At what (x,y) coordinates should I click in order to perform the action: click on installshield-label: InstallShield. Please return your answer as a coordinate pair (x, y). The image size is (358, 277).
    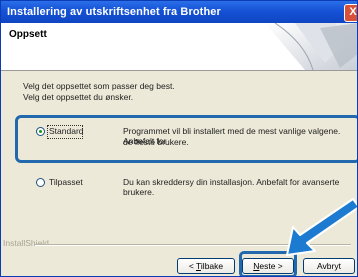
    Looking at the image, I should click on (26, 243).